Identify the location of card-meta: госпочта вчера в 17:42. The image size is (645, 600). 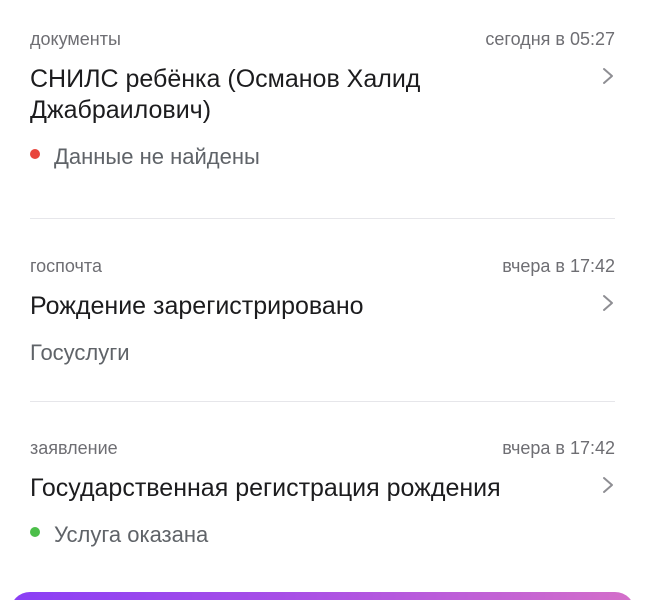
(322, 266).